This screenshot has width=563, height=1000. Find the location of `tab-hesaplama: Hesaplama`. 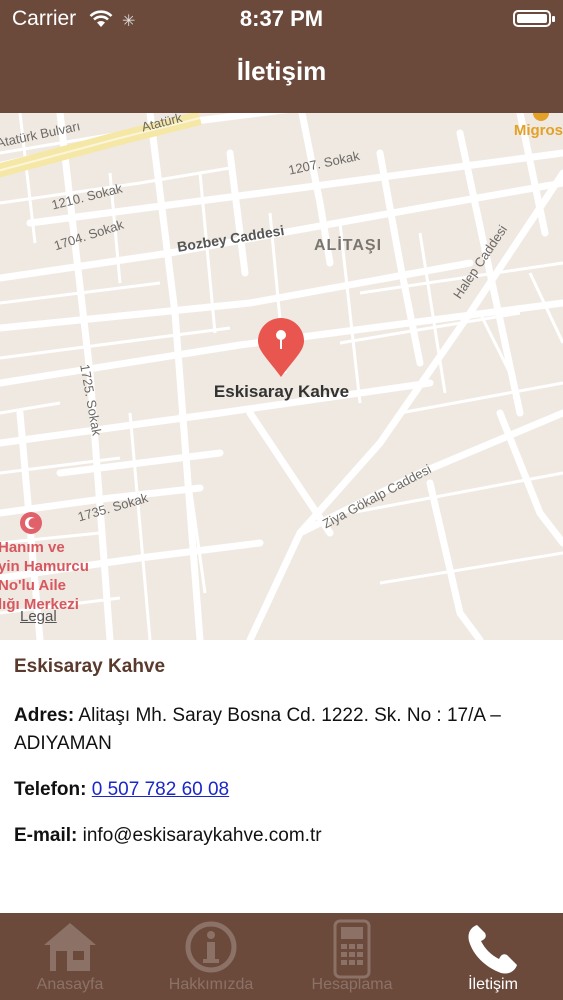

tab-hesaplama: Hesaplama is located at coordinates (352, 956).